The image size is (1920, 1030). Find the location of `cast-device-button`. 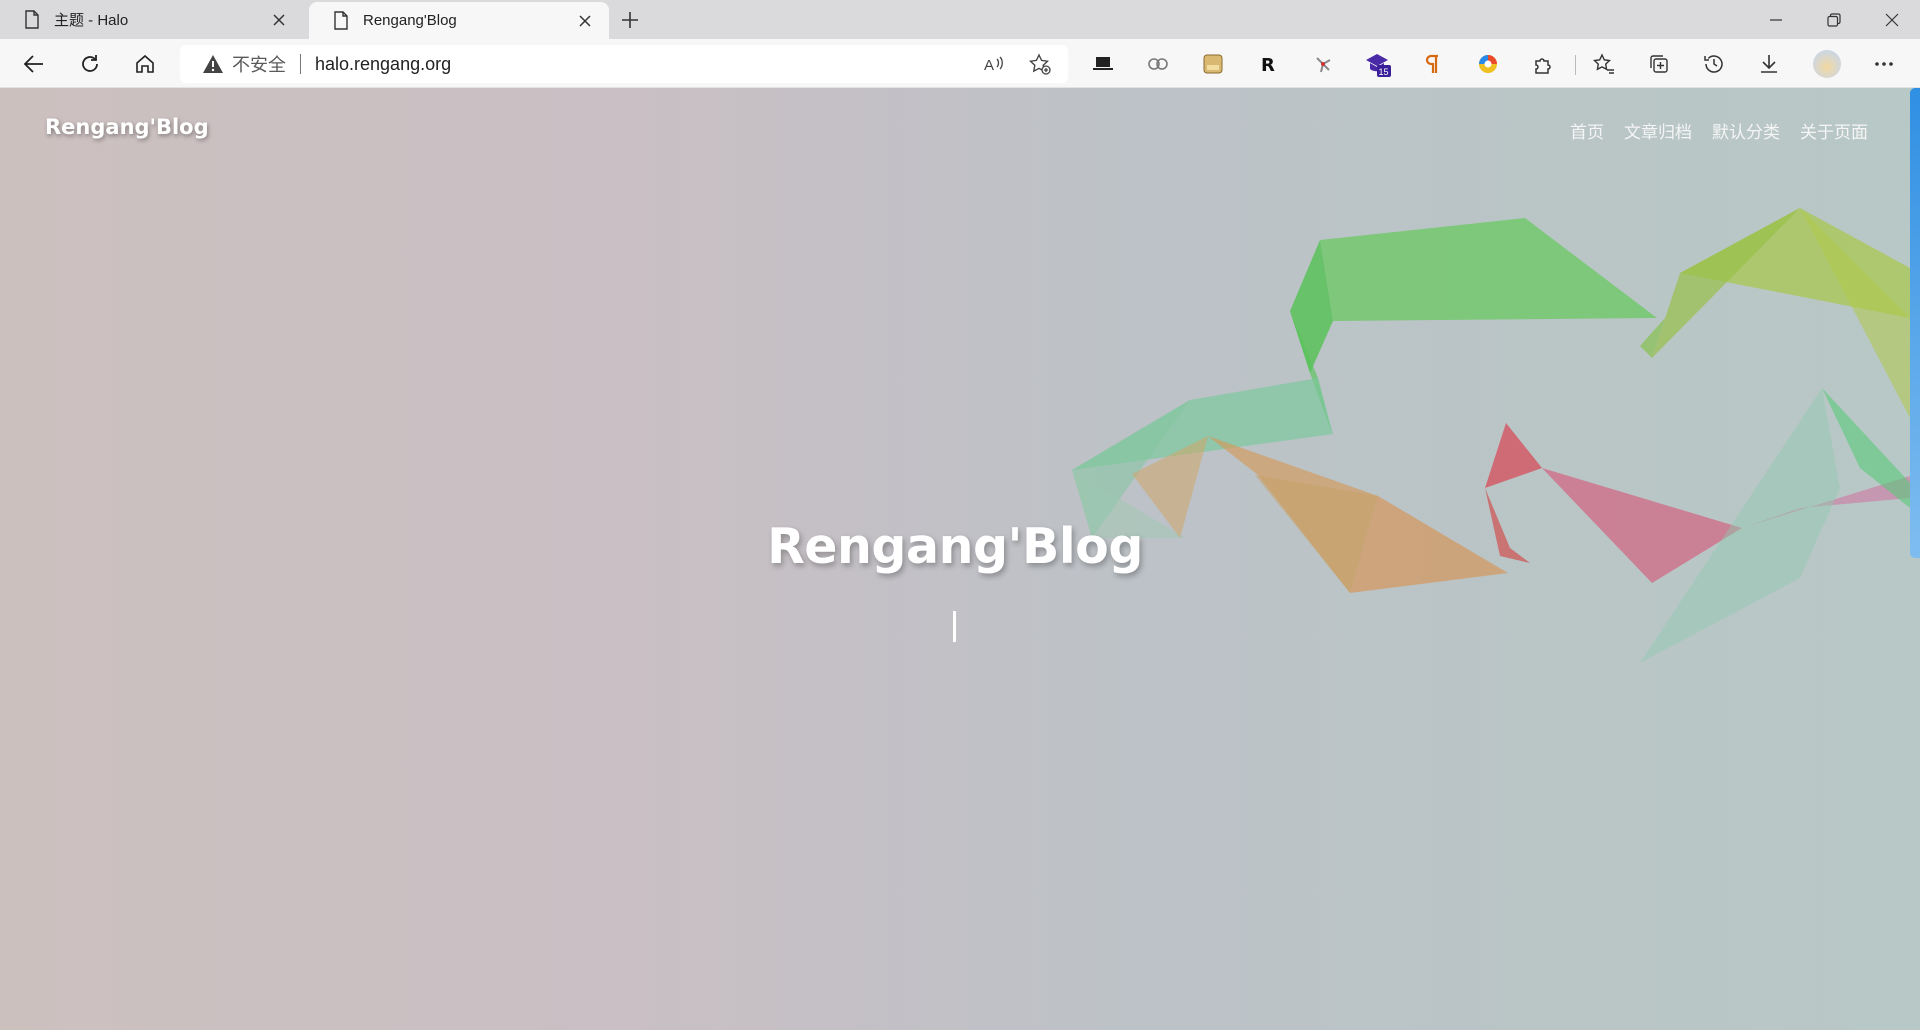

cast-device-button is located at coordinates (1103, 64).